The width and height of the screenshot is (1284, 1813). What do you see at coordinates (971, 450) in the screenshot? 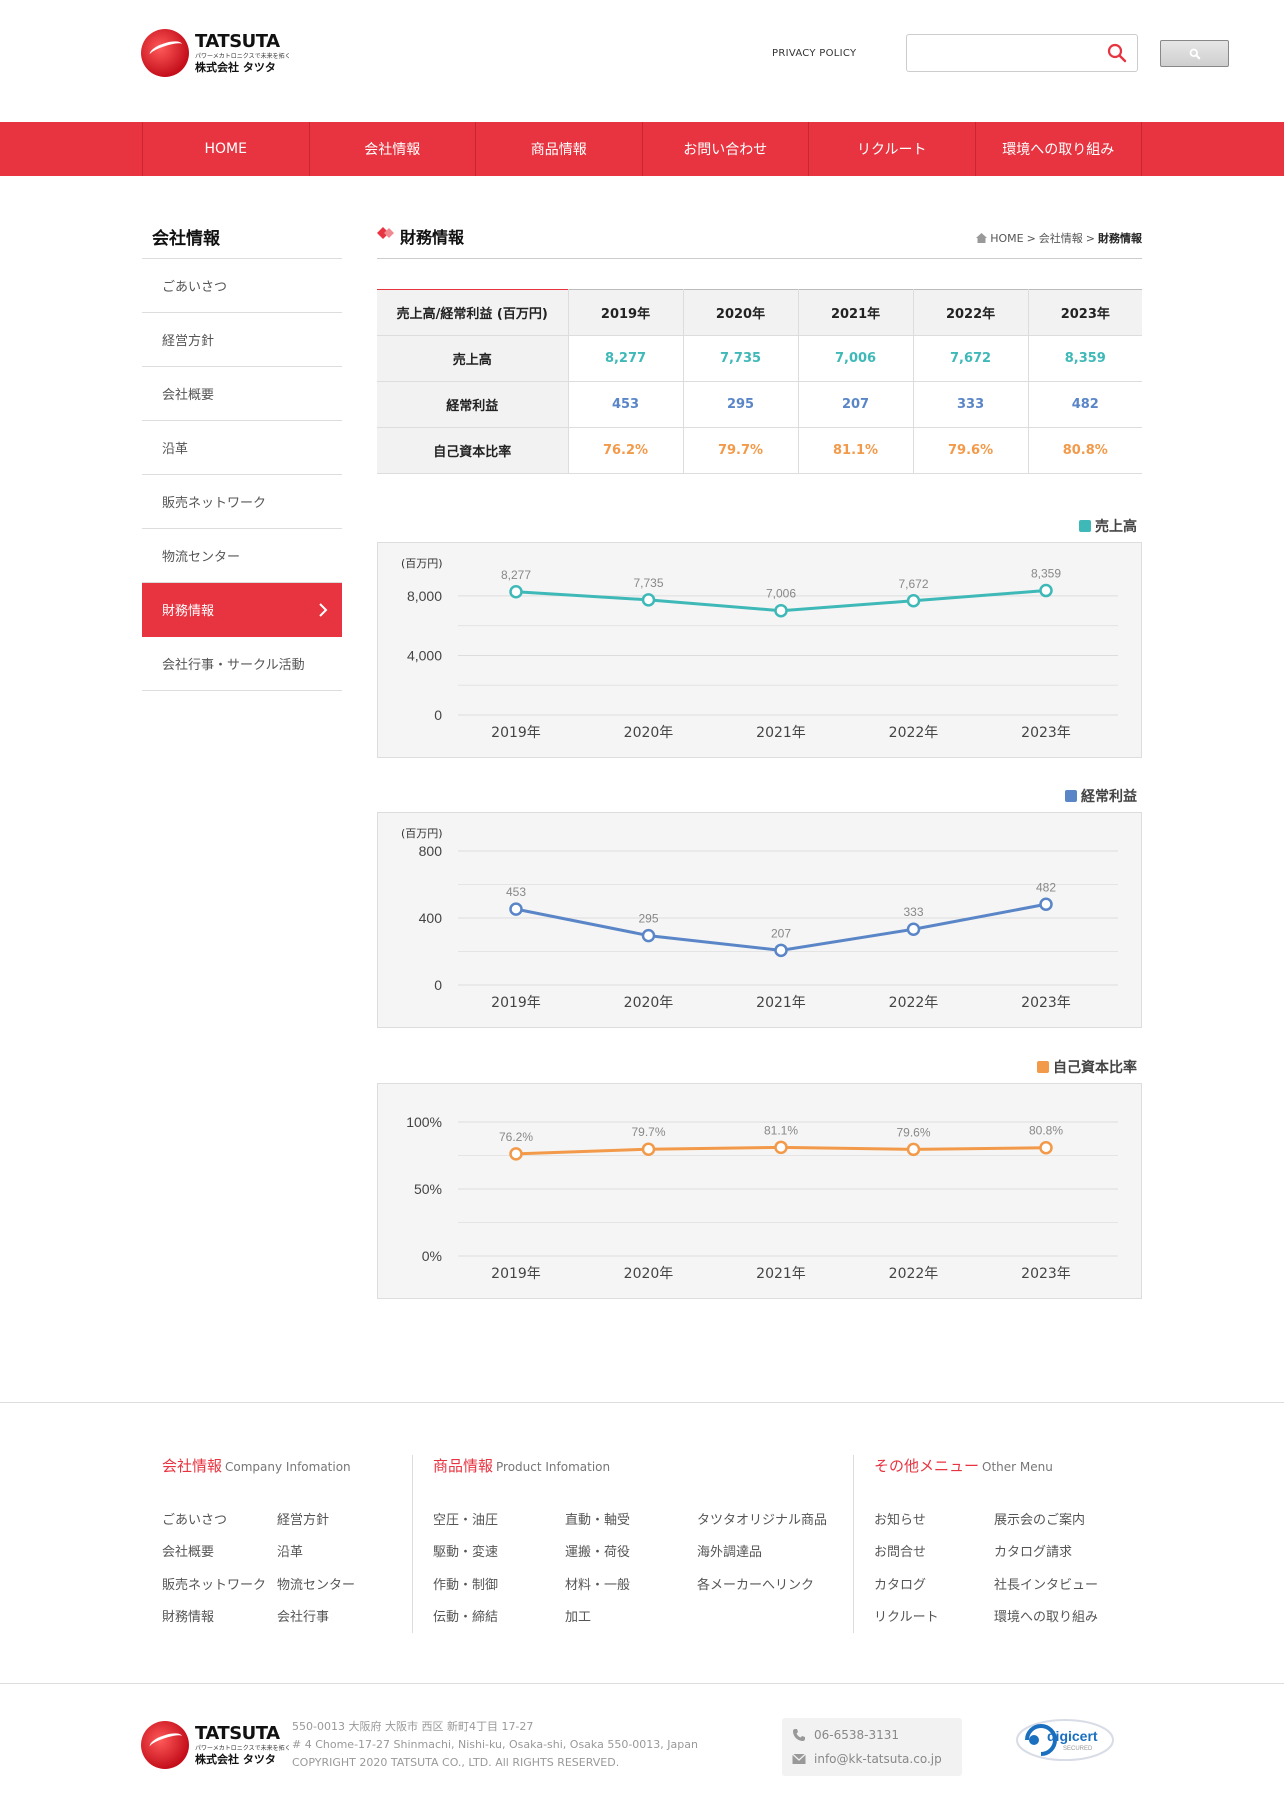
I see `table-cell: 79.6%` at bounding box center [971, 450].